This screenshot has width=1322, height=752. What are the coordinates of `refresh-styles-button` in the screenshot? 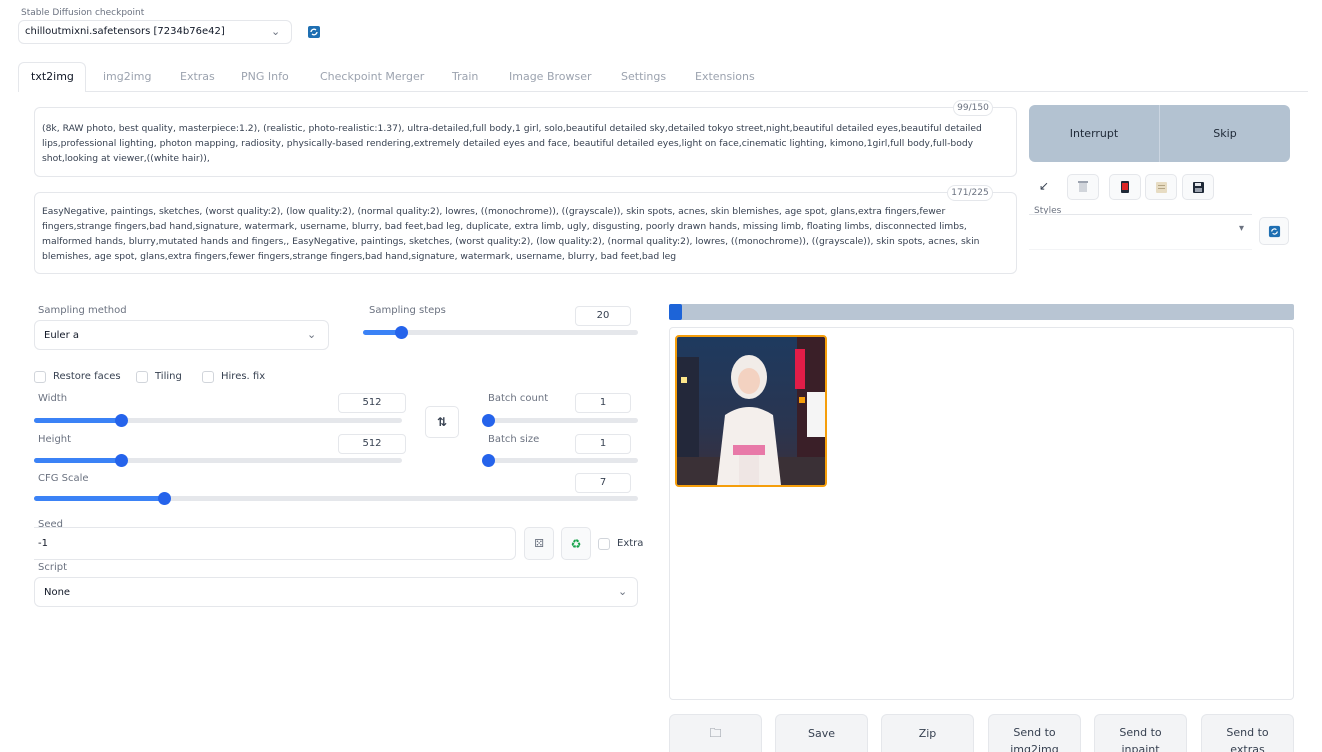 It's located at (1274, 231).